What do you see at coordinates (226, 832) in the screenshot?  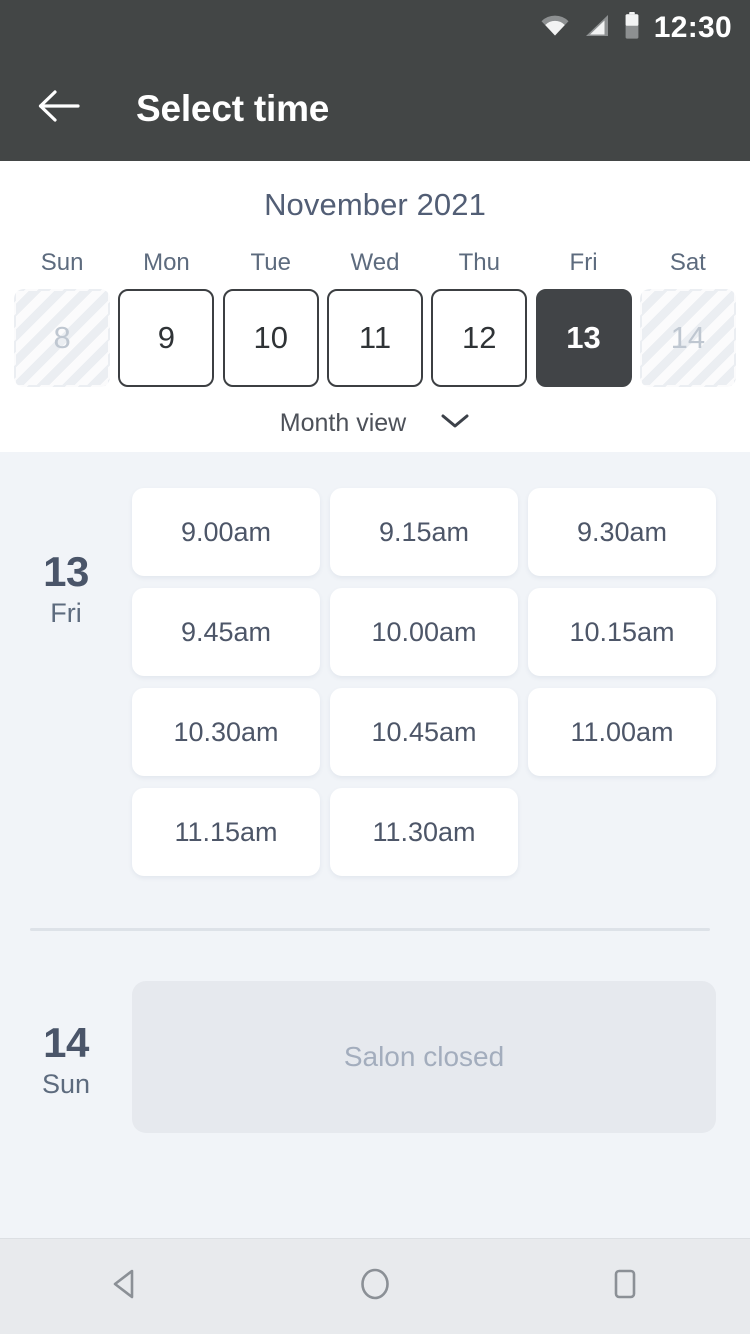 I see `time-slot: 11.15am` at bounding box center [226, 832].